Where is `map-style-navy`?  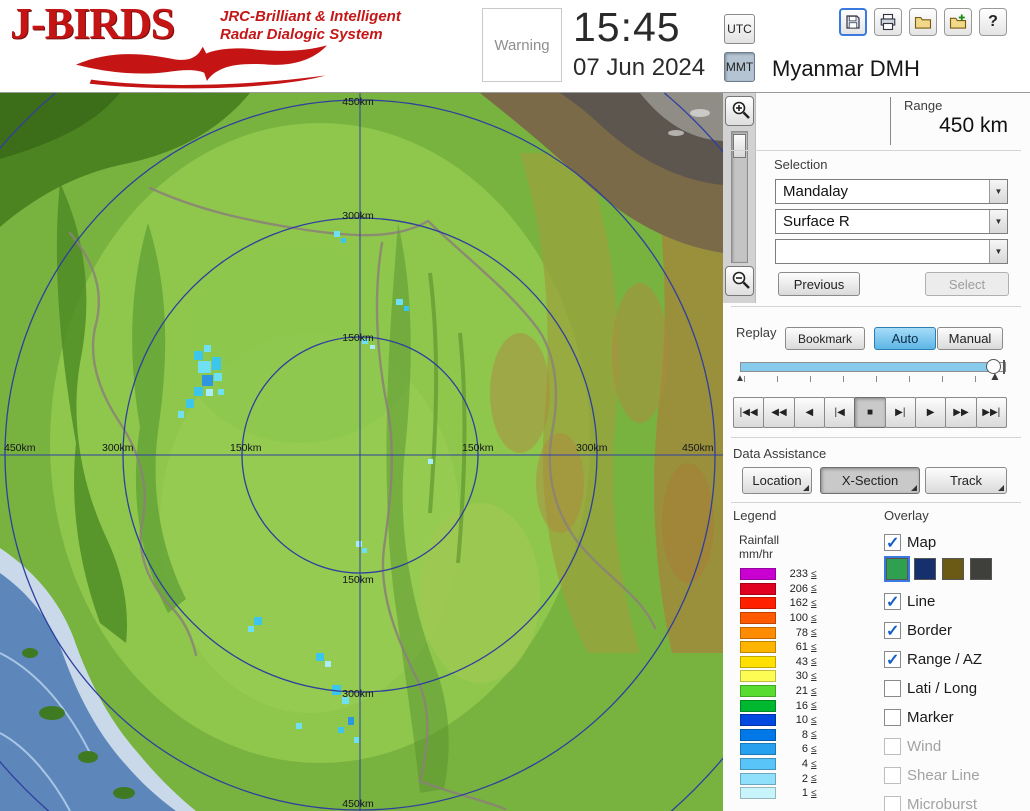
map-style-navy is located at coordinates (925, 569).